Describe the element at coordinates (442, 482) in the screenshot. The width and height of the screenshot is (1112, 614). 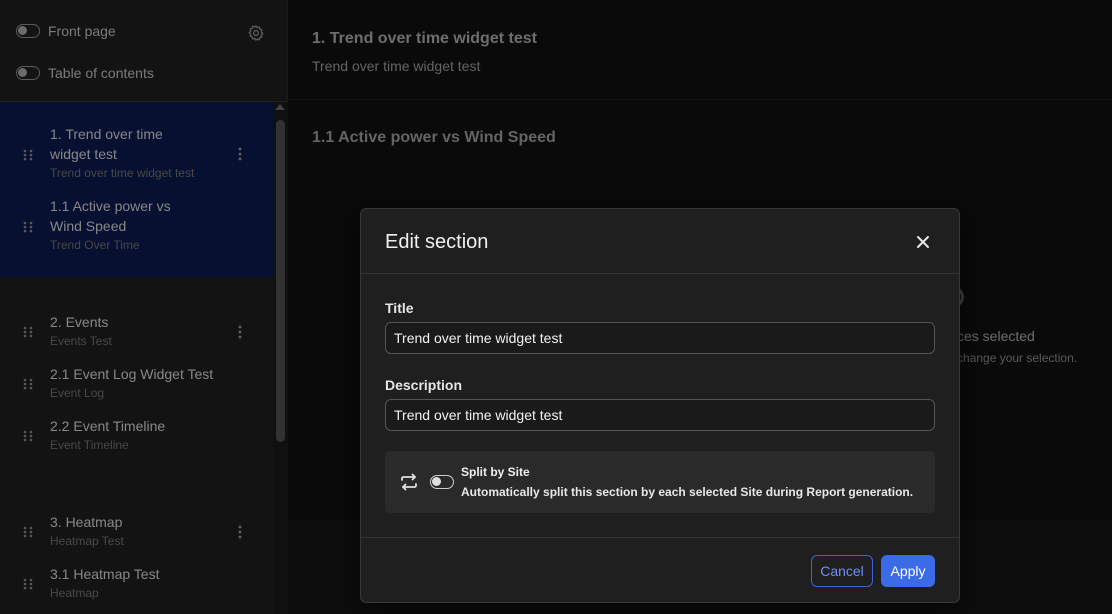
I see `split-by-site-toggle` at that location.